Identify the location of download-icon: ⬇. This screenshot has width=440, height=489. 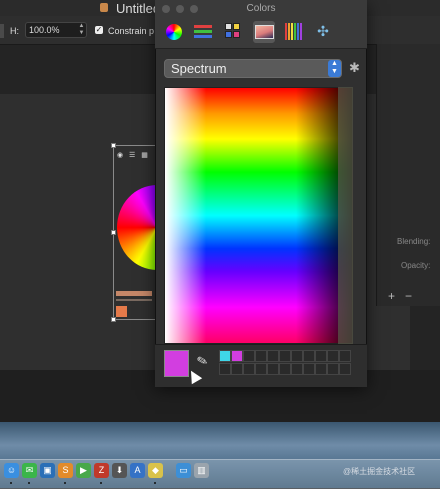
(119, 470).